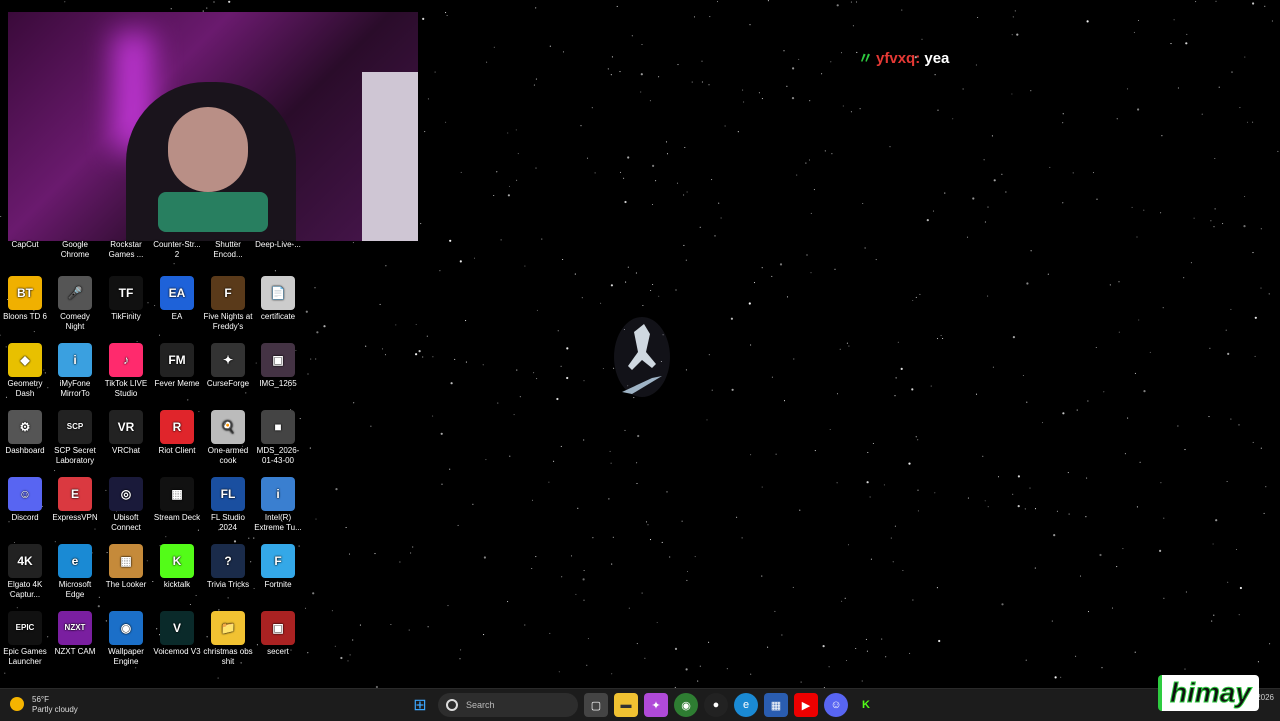  I want to click on desktop-icon-riot-client: R Riot Client, so click(177, 433).